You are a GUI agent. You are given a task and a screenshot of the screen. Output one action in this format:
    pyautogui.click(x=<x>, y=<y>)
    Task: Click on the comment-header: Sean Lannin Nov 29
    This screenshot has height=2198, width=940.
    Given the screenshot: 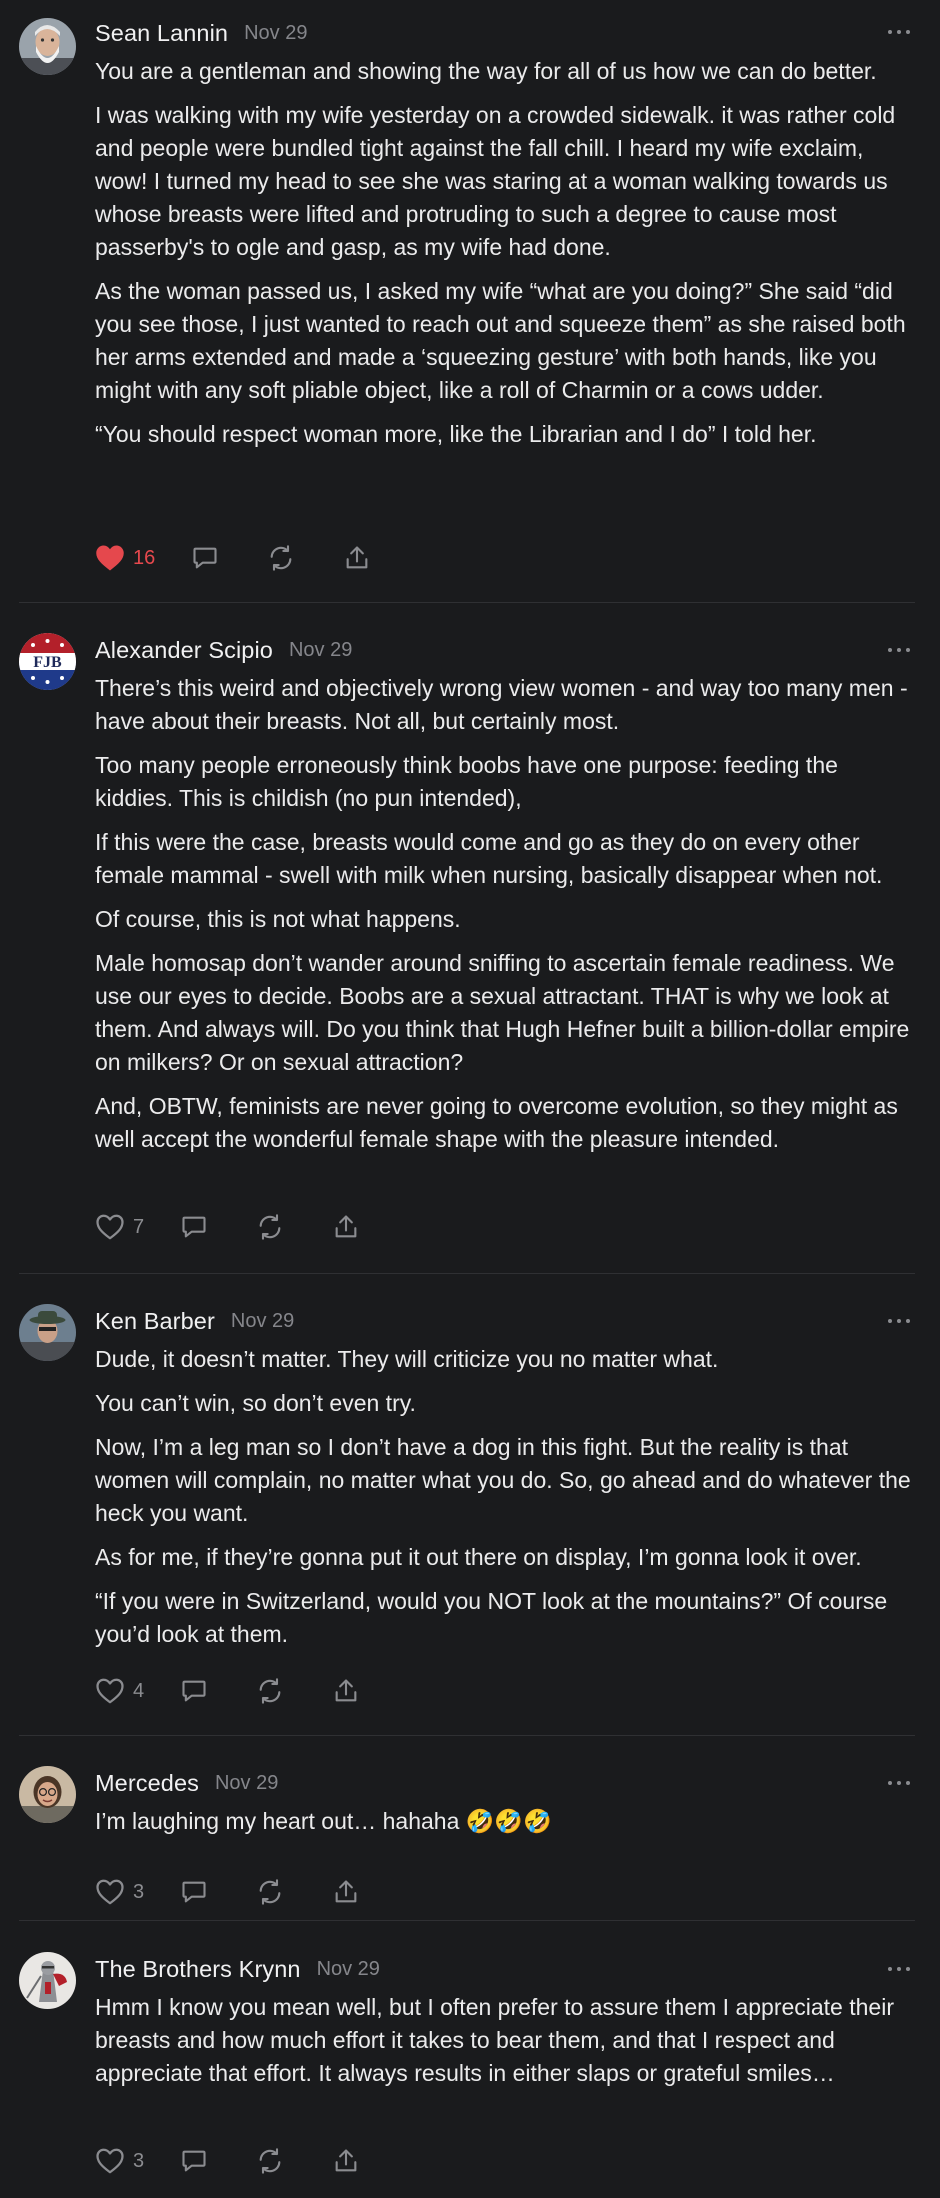 What is the action you would take?
    pyautogui.click(x=201, y=33)
    